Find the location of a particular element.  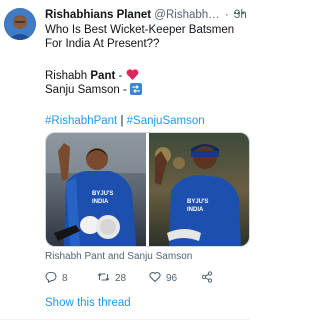

reply-count: 8 is located at coordinates (65, 278).